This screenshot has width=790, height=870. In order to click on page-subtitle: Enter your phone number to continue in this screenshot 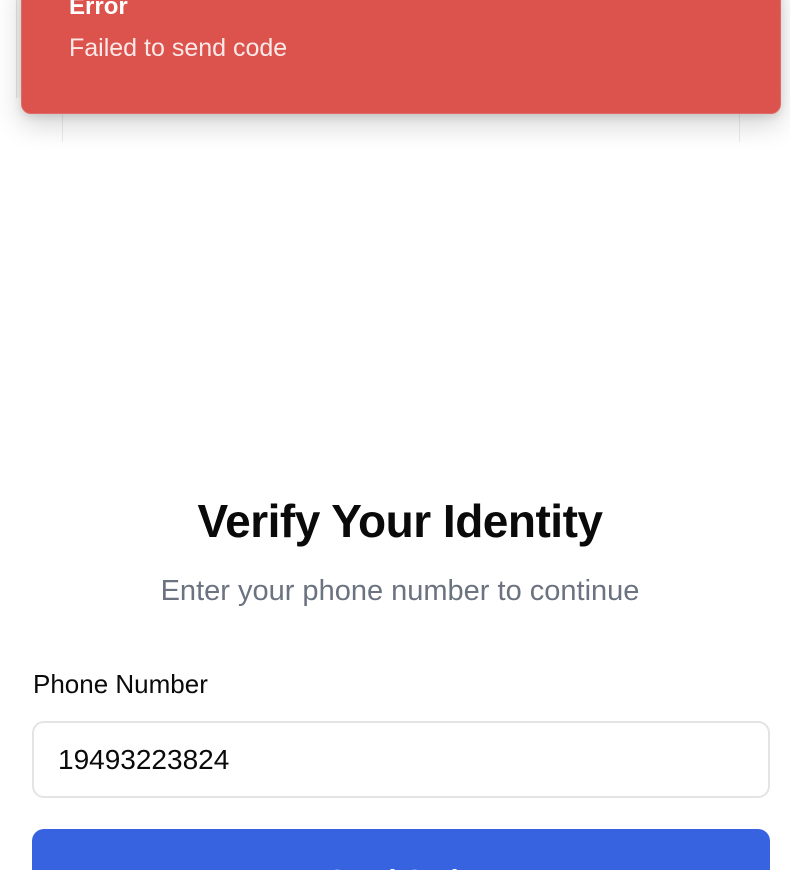, I will do `click(400, 591)`.